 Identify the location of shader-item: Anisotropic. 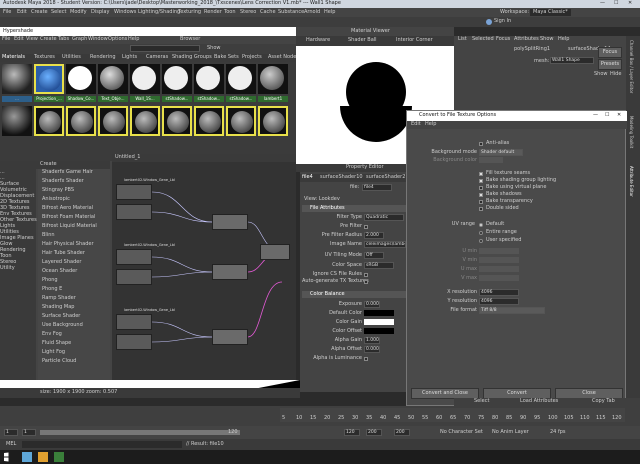
(56, 199).